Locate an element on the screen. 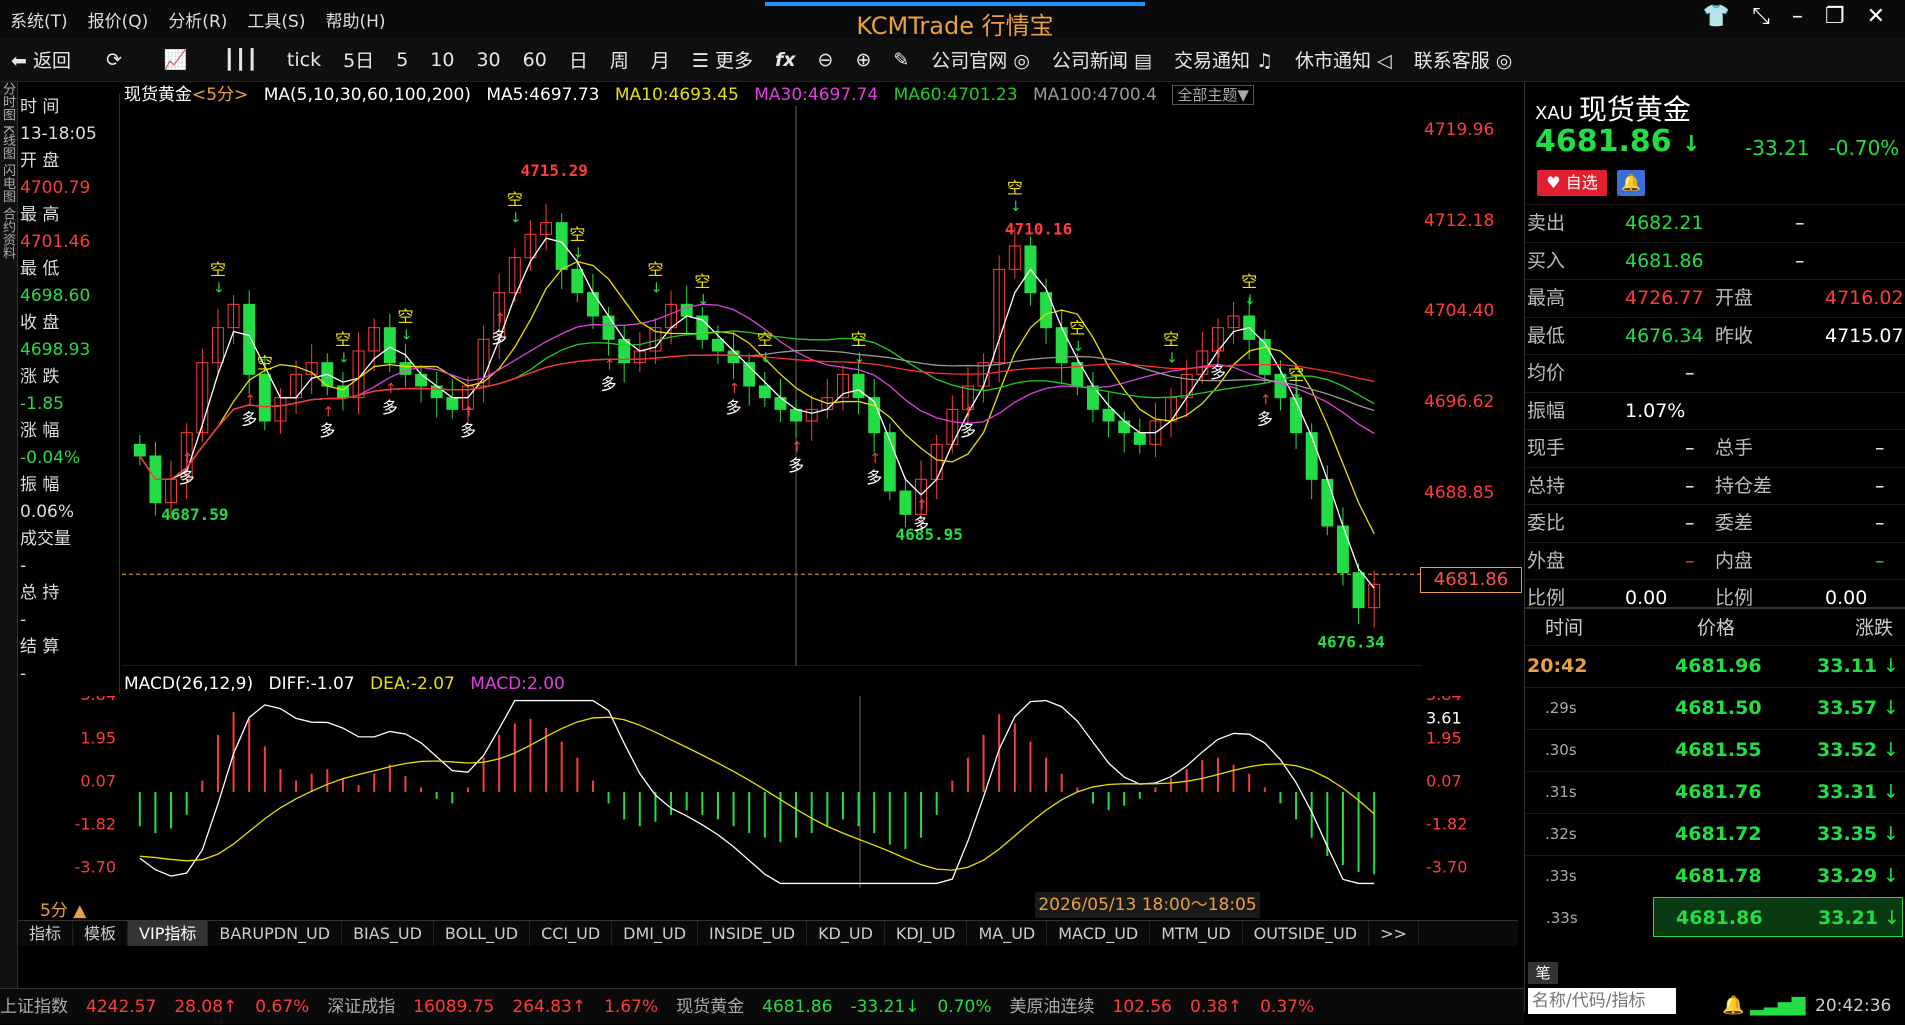 This screenshot has height=1025, width=1905. indicator-tab: OUTSIDE_UD is located at coordinates (1306, 933).